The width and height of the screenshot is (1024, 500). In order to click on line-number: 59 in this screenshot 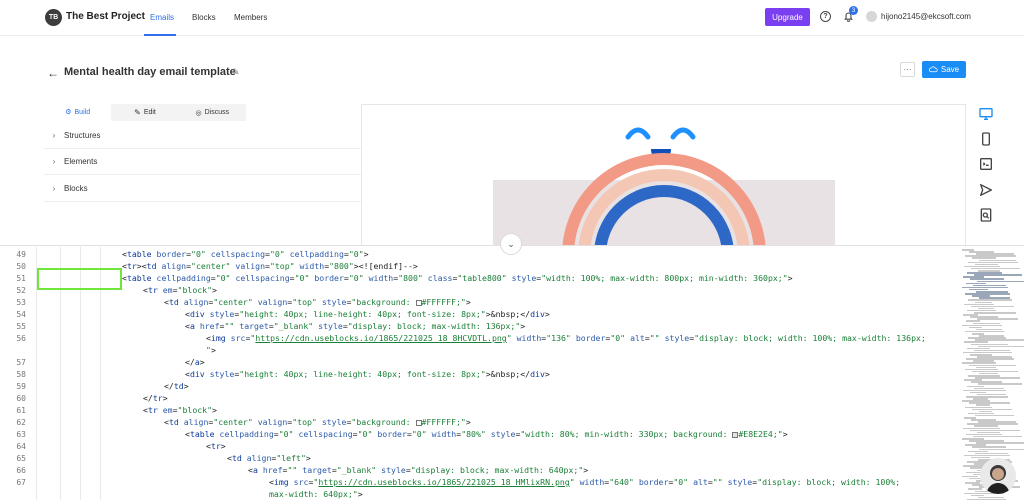, I will do `click(21, 386)`.